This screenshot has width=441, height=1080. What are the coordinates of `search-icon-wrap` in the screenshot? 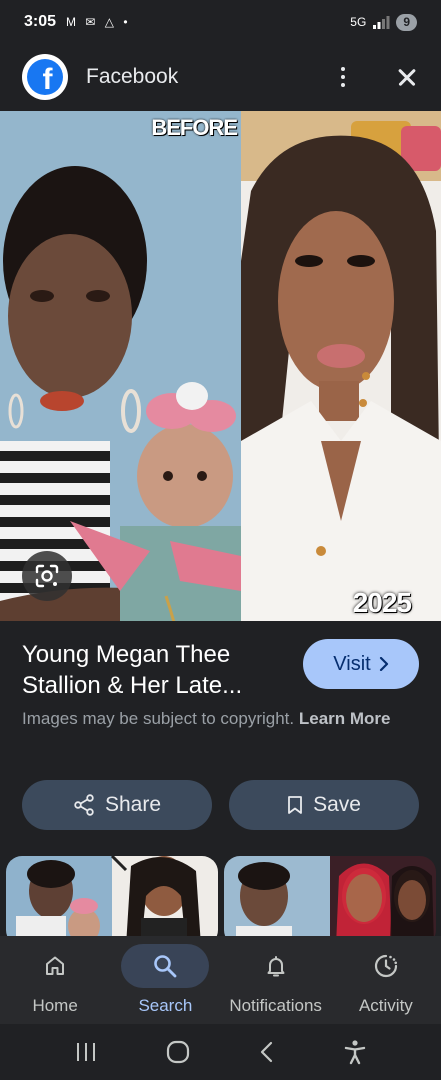 It's located at (165, 966).